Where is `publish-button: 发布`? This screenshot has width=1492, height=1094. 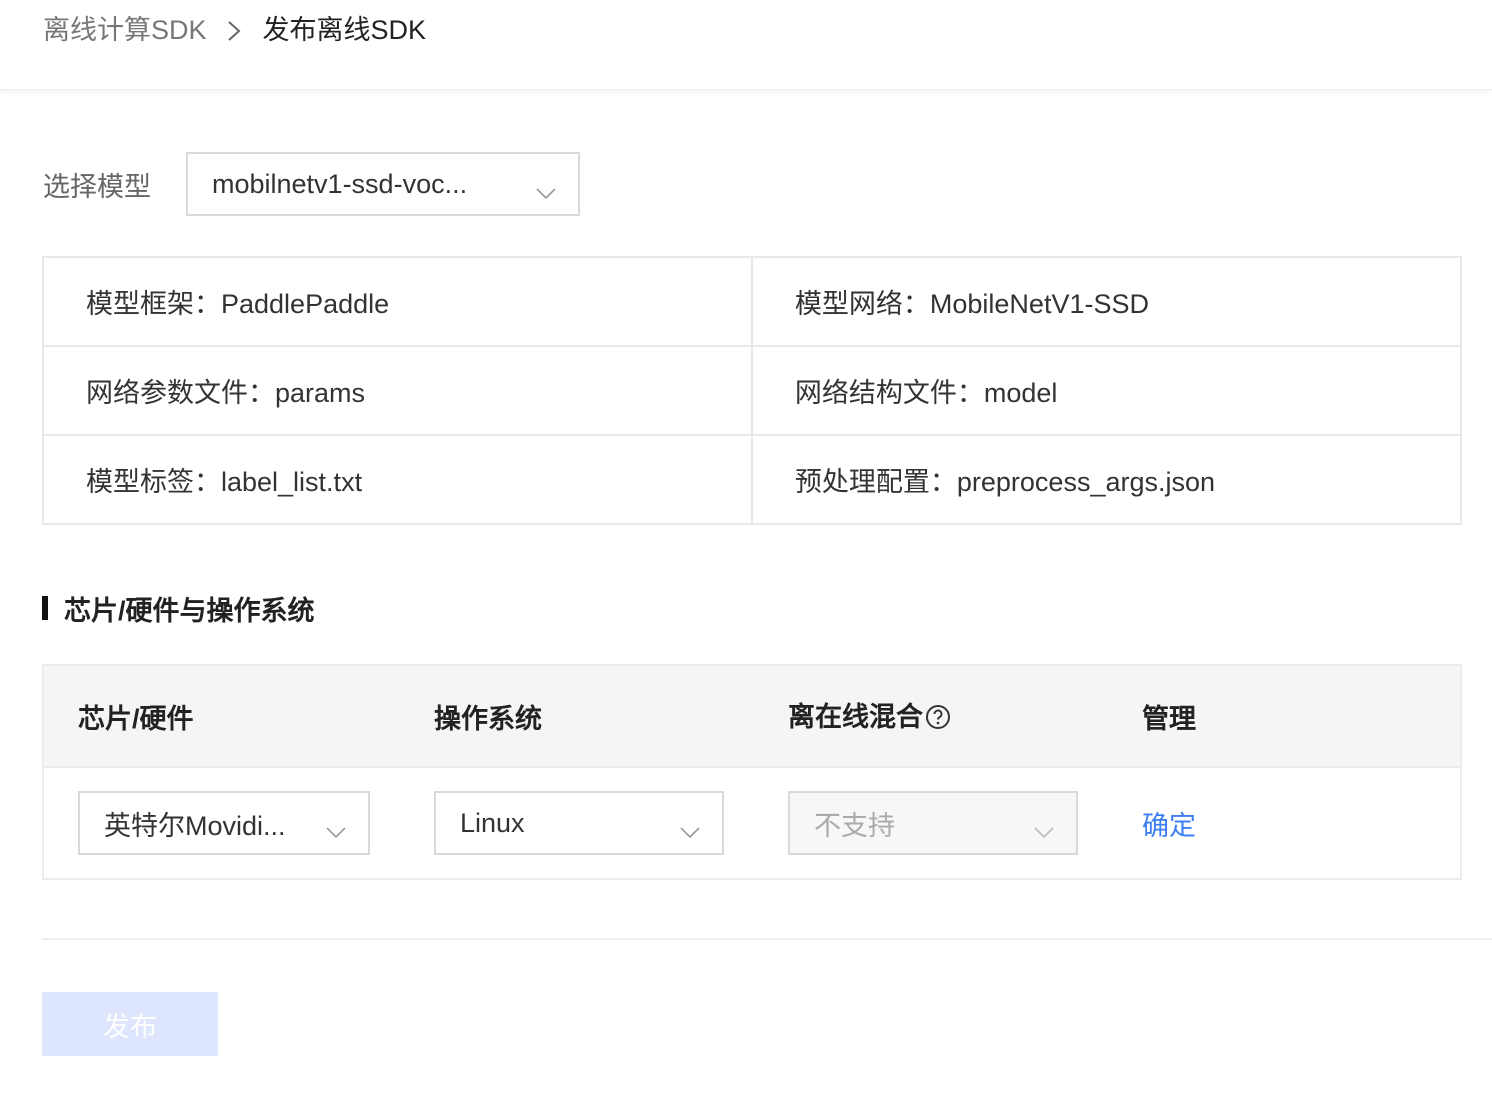 publish-button: 发布 is located at coordinates (130, 1024).